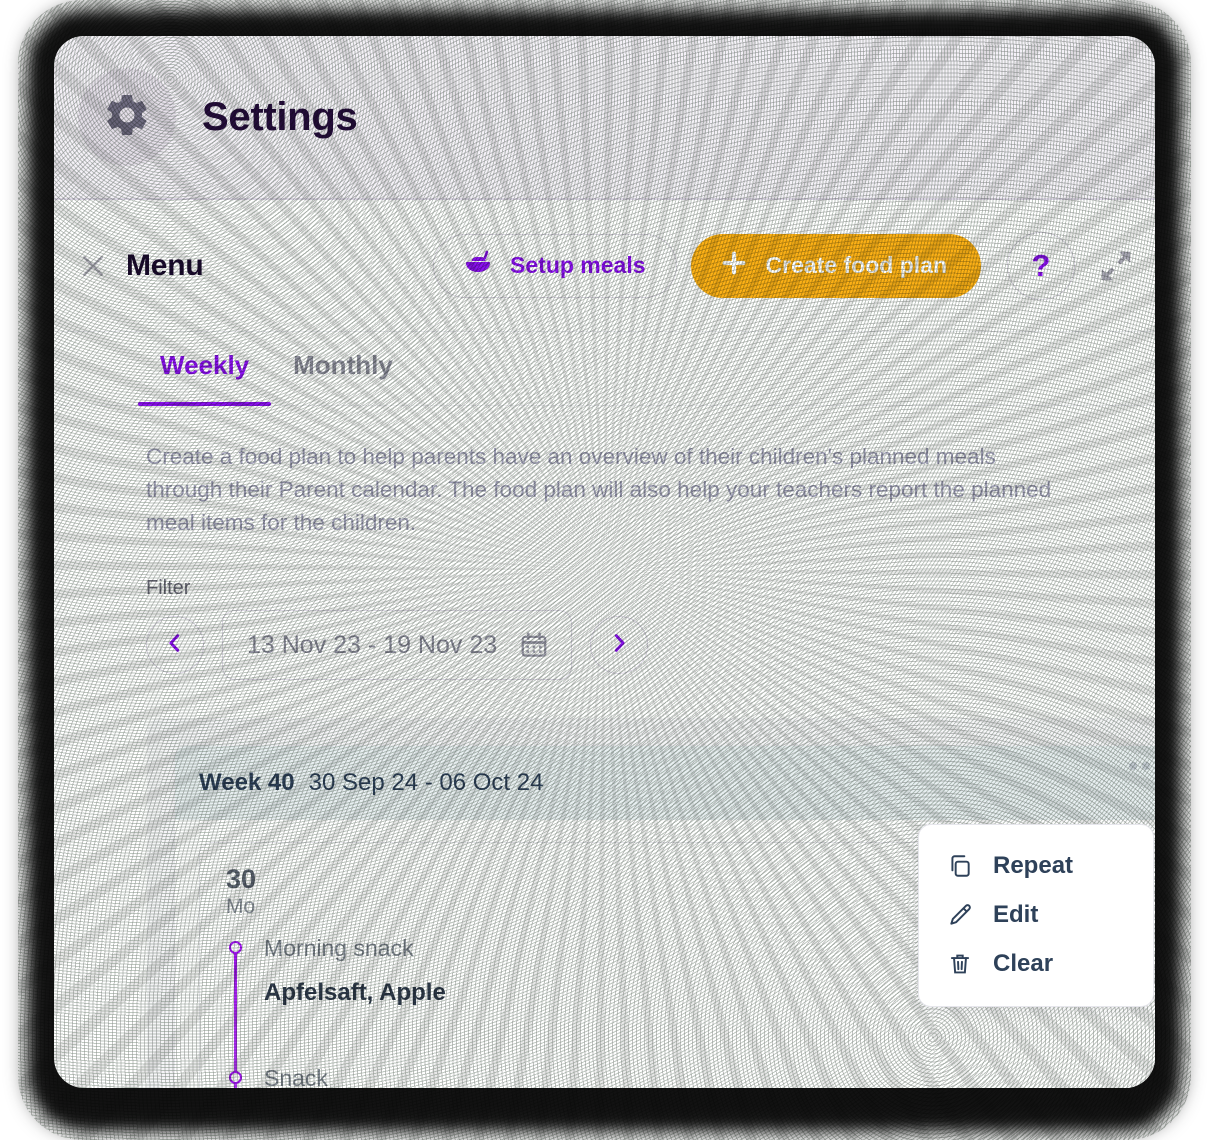 This screenshot has width=1209, height=1140. What do you see at coordinates (960, 915) in the screenshot?
I see `pencil-icon` at bounding box center [960, 915].